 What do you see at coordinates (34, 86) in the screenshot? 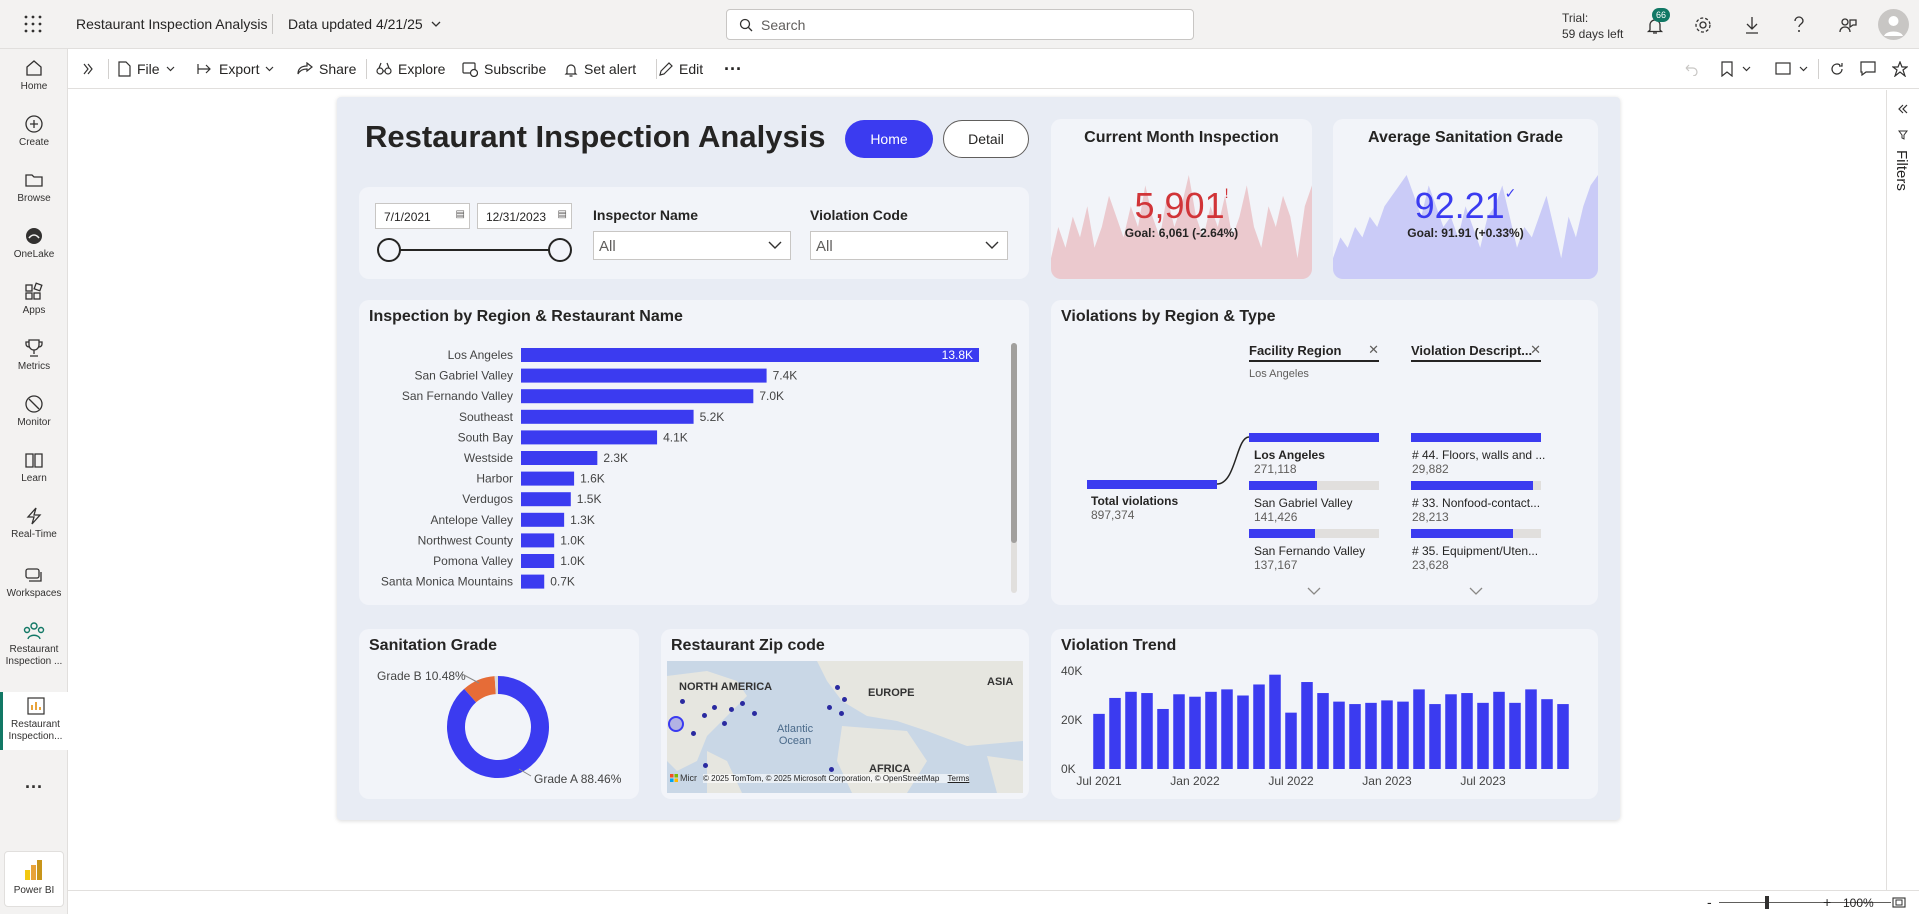
I see `nav-label: Home` at bounding box center [34, 86].